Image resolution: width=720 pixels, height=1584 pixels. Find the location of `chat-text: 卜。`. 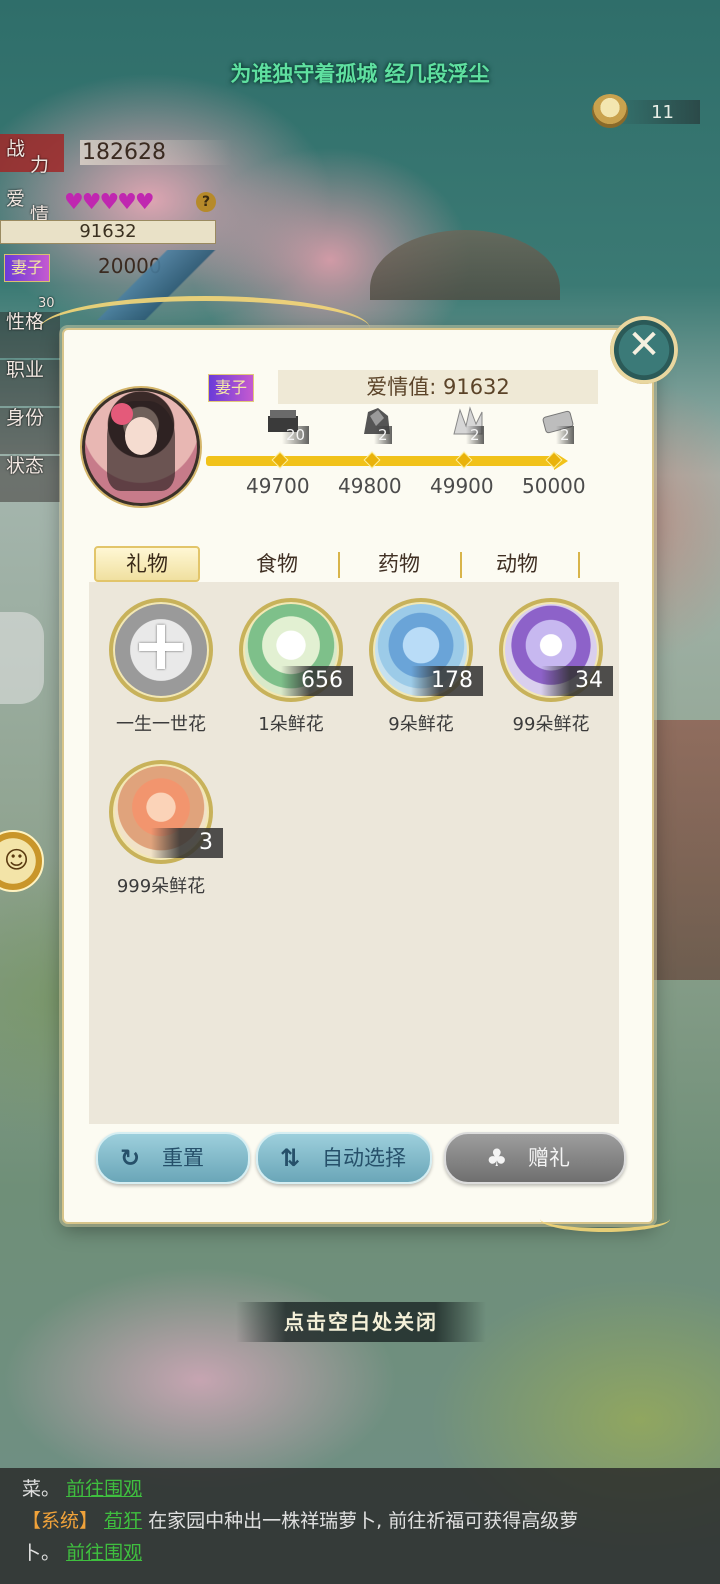

chat-text: 卜。 is located at coordinates (41, 1553).